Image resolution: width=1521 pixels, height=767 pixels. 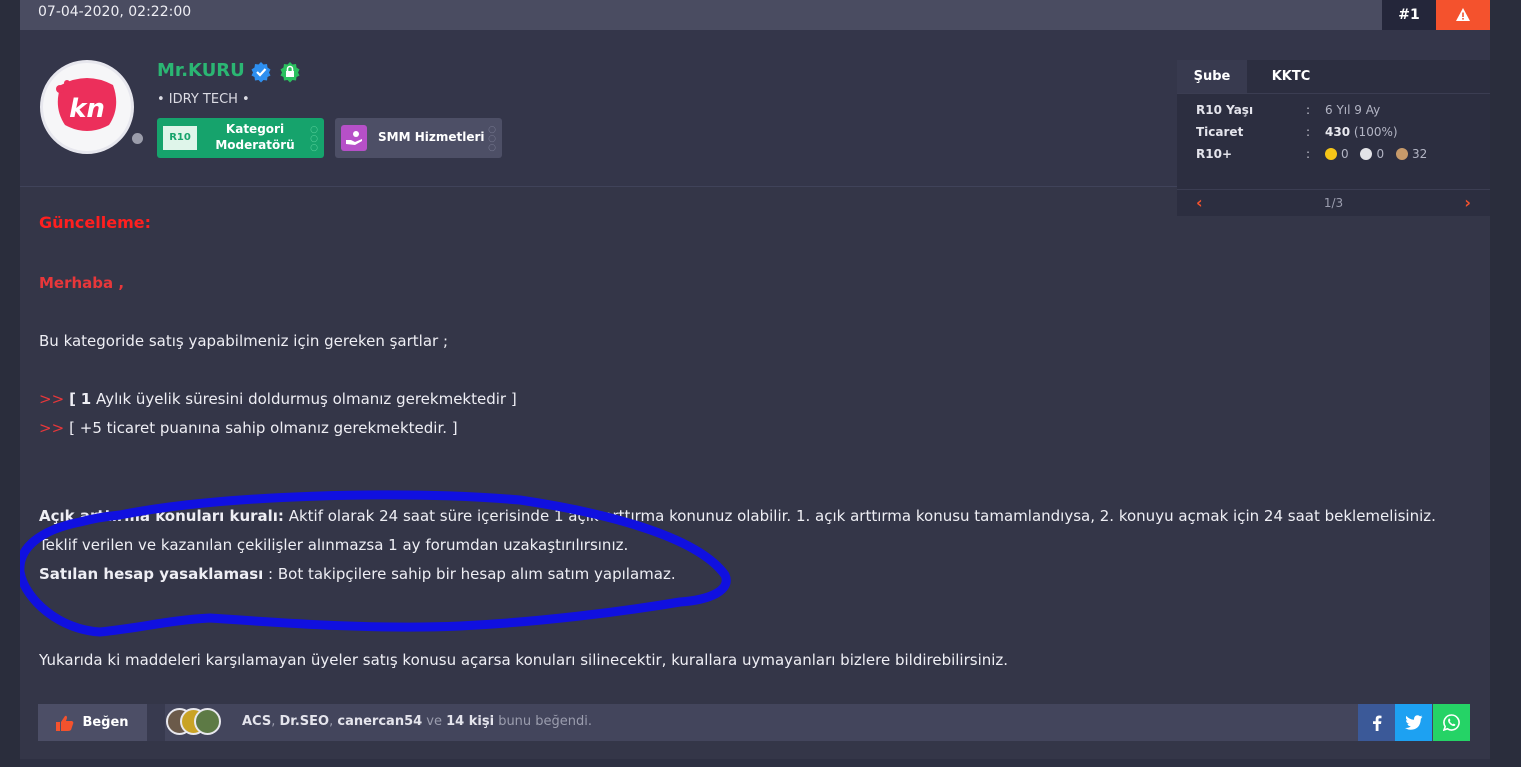 What do you see at coordinates (1333, 77) in the screenshot?
I see `info-tabs: Şube KKTC` at bounding box center [1333, 77].